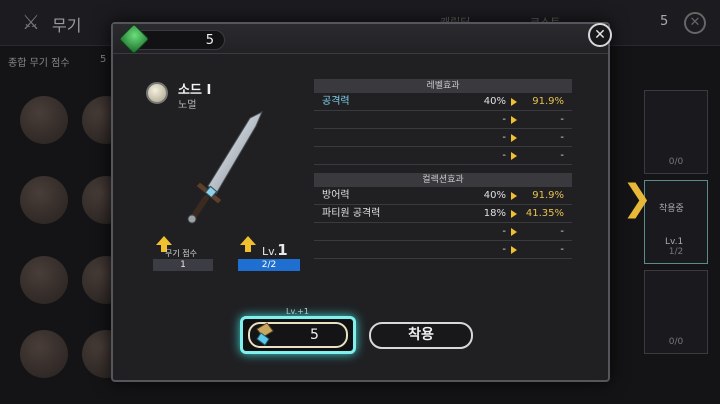 The width and height of the screenshot is (720, 404). I want to click on stat-name: 방어력, so click(336, 195).